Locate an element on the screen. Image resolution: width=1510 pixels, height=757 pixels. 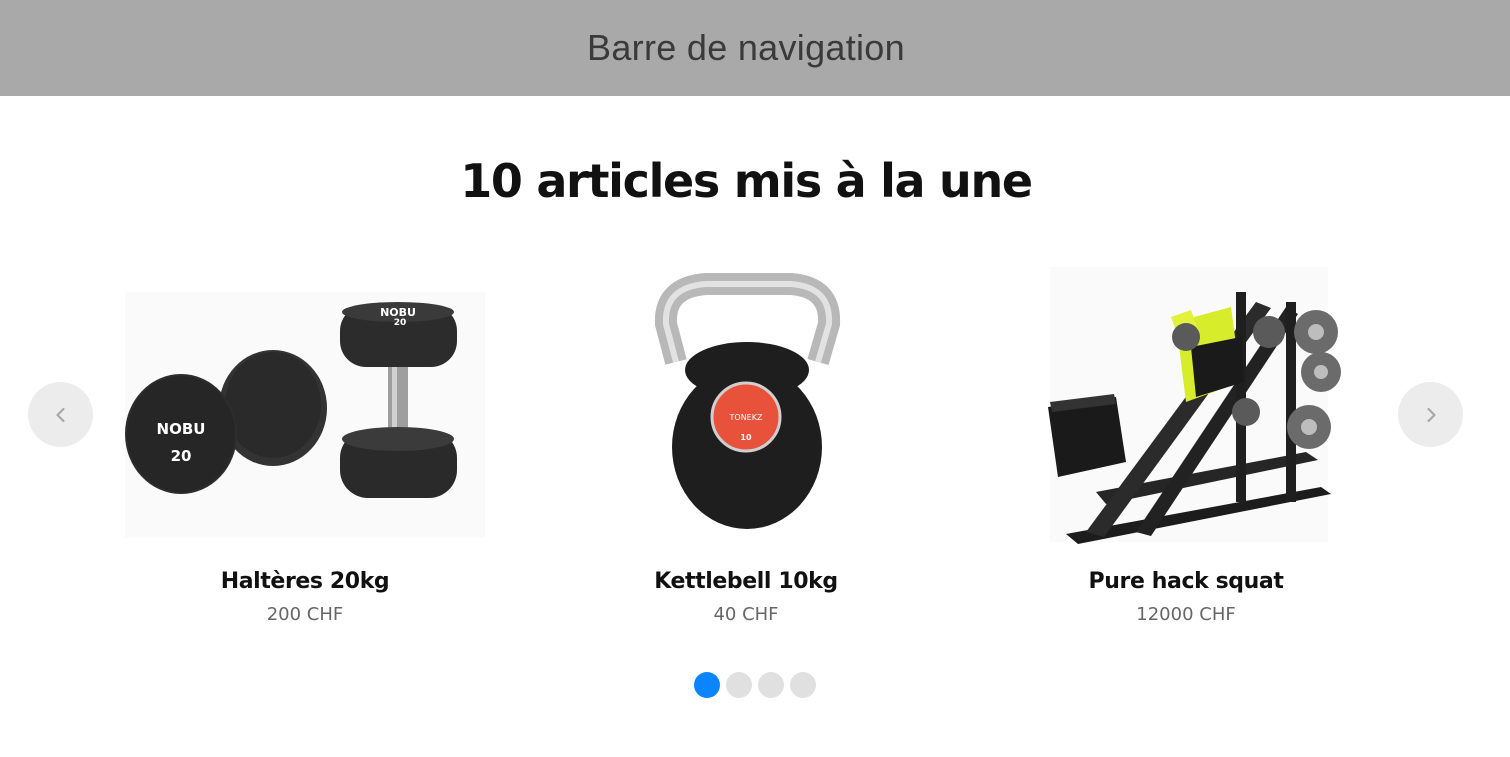
chevron-left-icon is located at coordinates (60, 414).